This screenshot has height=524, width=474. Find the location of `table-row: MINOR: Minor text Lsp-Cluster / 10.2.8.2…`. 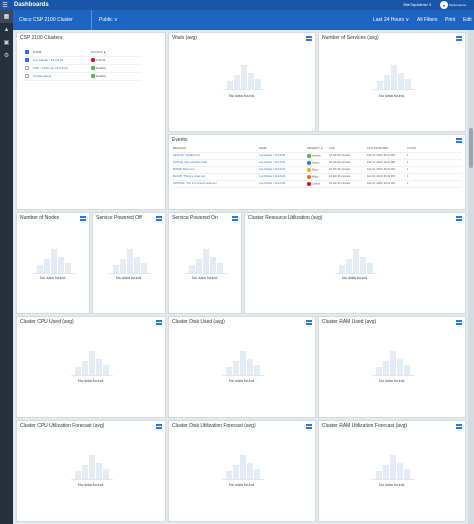

table-row: MINOR: Minor text Lsp-Cluster / 10.2.8.2… is located at coordinates (317, 170).